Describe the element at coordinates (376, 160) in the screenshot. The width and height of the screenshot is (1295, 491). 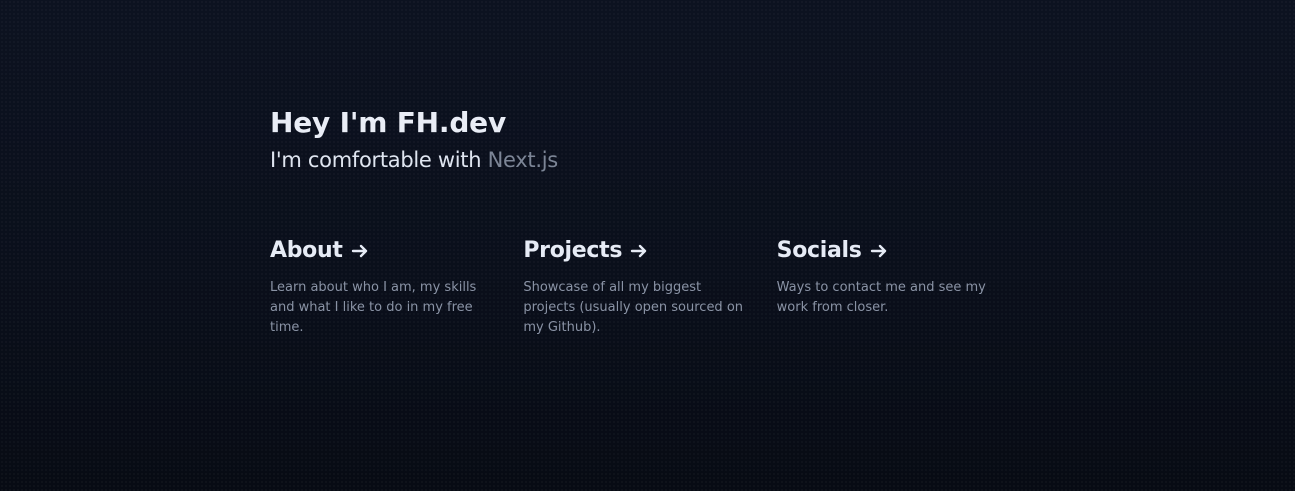
I see `tagline-prefix: I'm comfortable with` at that location.